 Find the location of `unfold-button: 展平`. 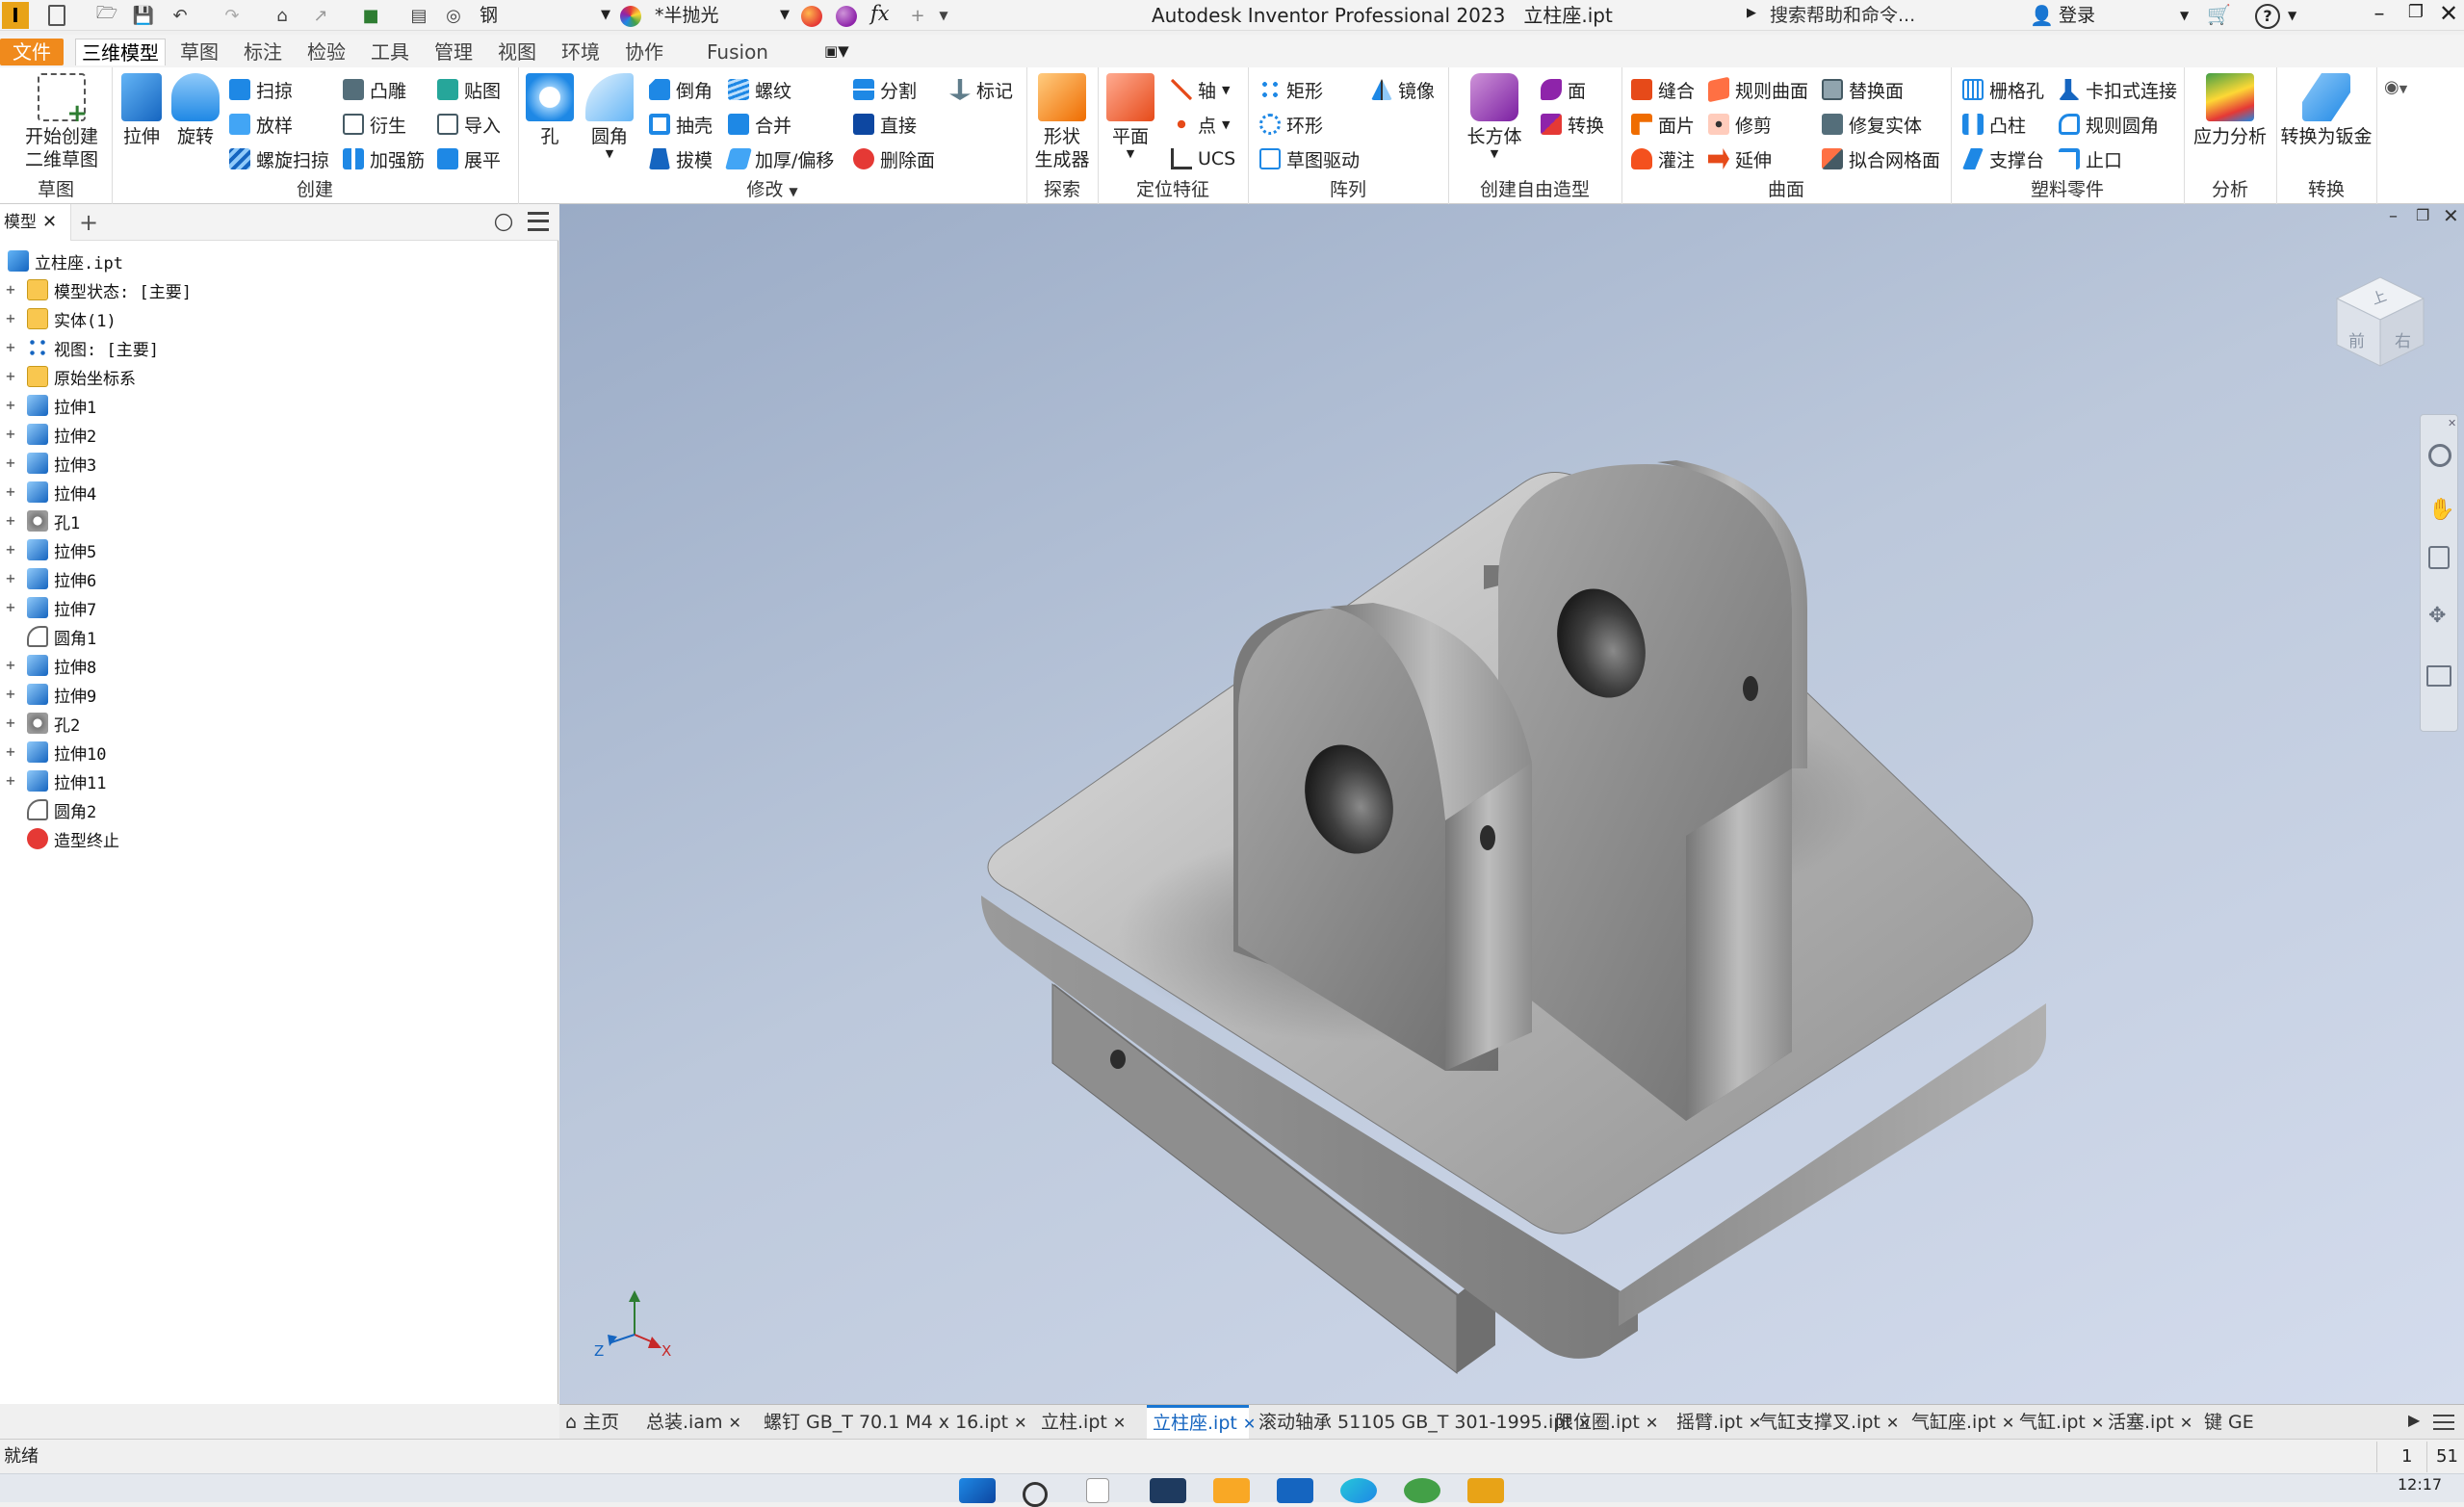

unfold-button: 展平 is located at coordinates (469, 158).